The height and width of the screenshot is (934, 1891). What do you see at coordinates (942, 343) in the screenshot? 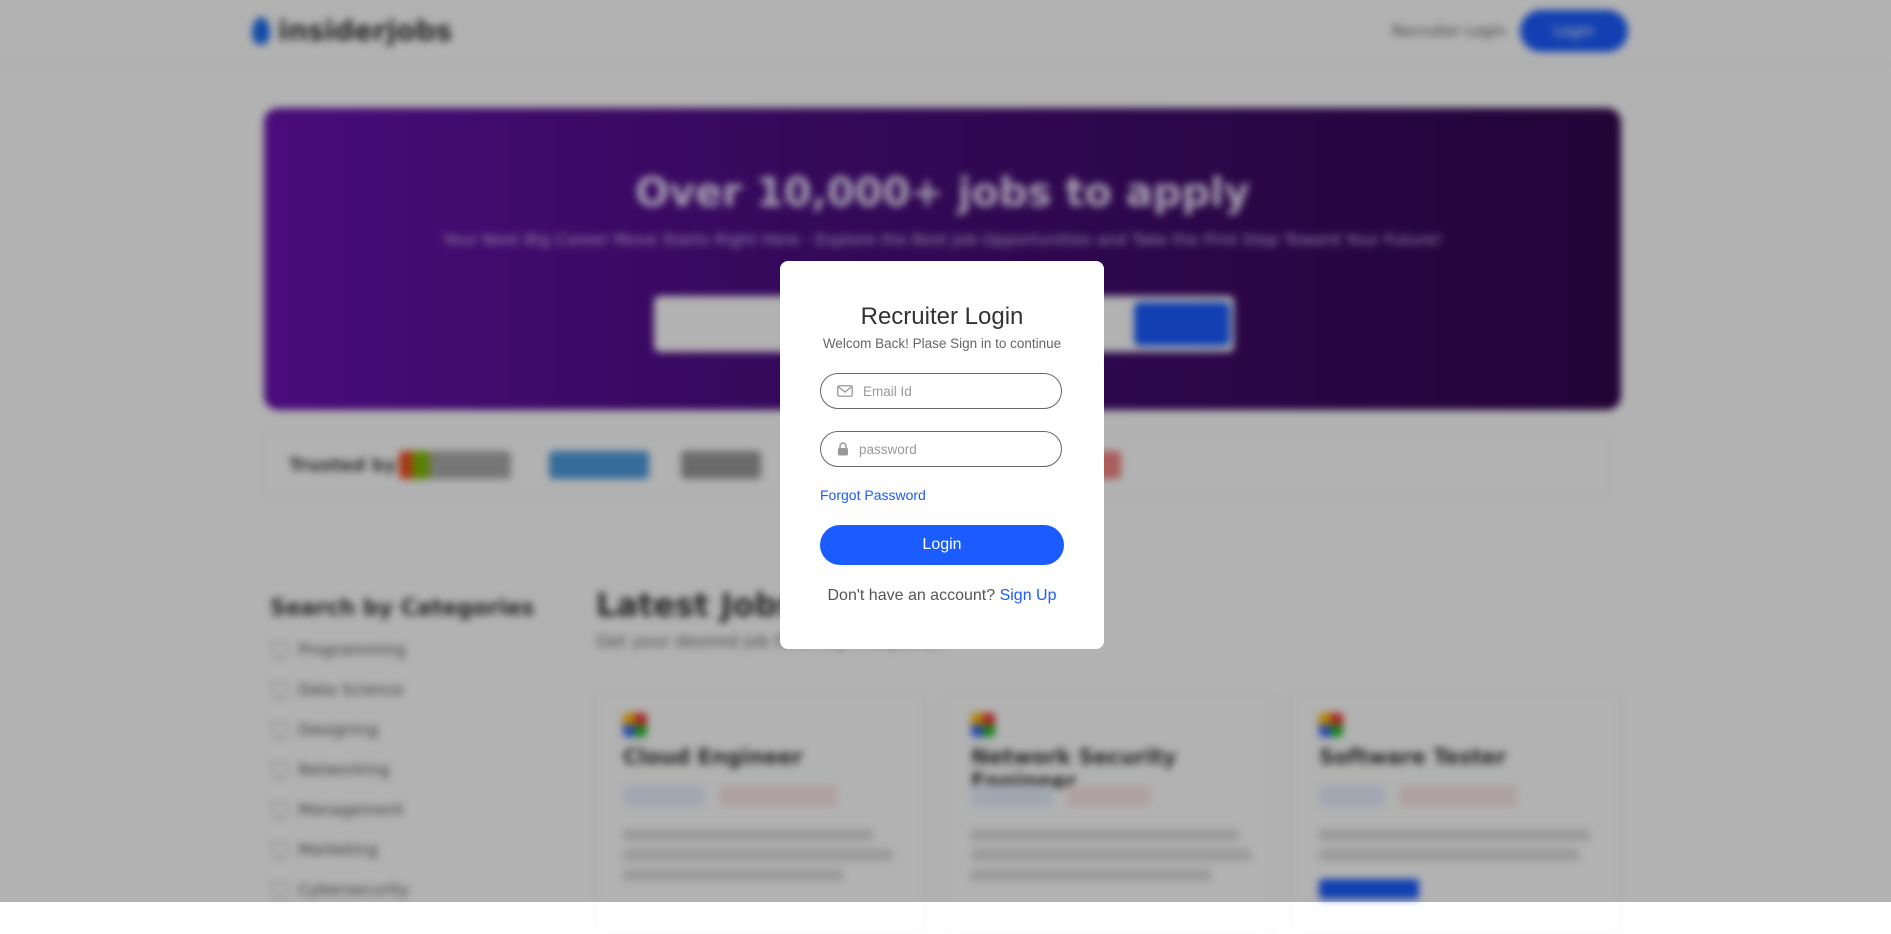
I see `modal-subtitle: Welcom Back! Plase Sign in to continue` at bounding box center [942, 343].